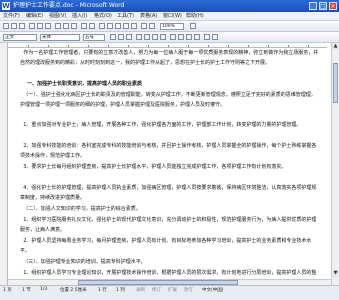  I want to click on menu-table: 表格(A), so click(148, 16).